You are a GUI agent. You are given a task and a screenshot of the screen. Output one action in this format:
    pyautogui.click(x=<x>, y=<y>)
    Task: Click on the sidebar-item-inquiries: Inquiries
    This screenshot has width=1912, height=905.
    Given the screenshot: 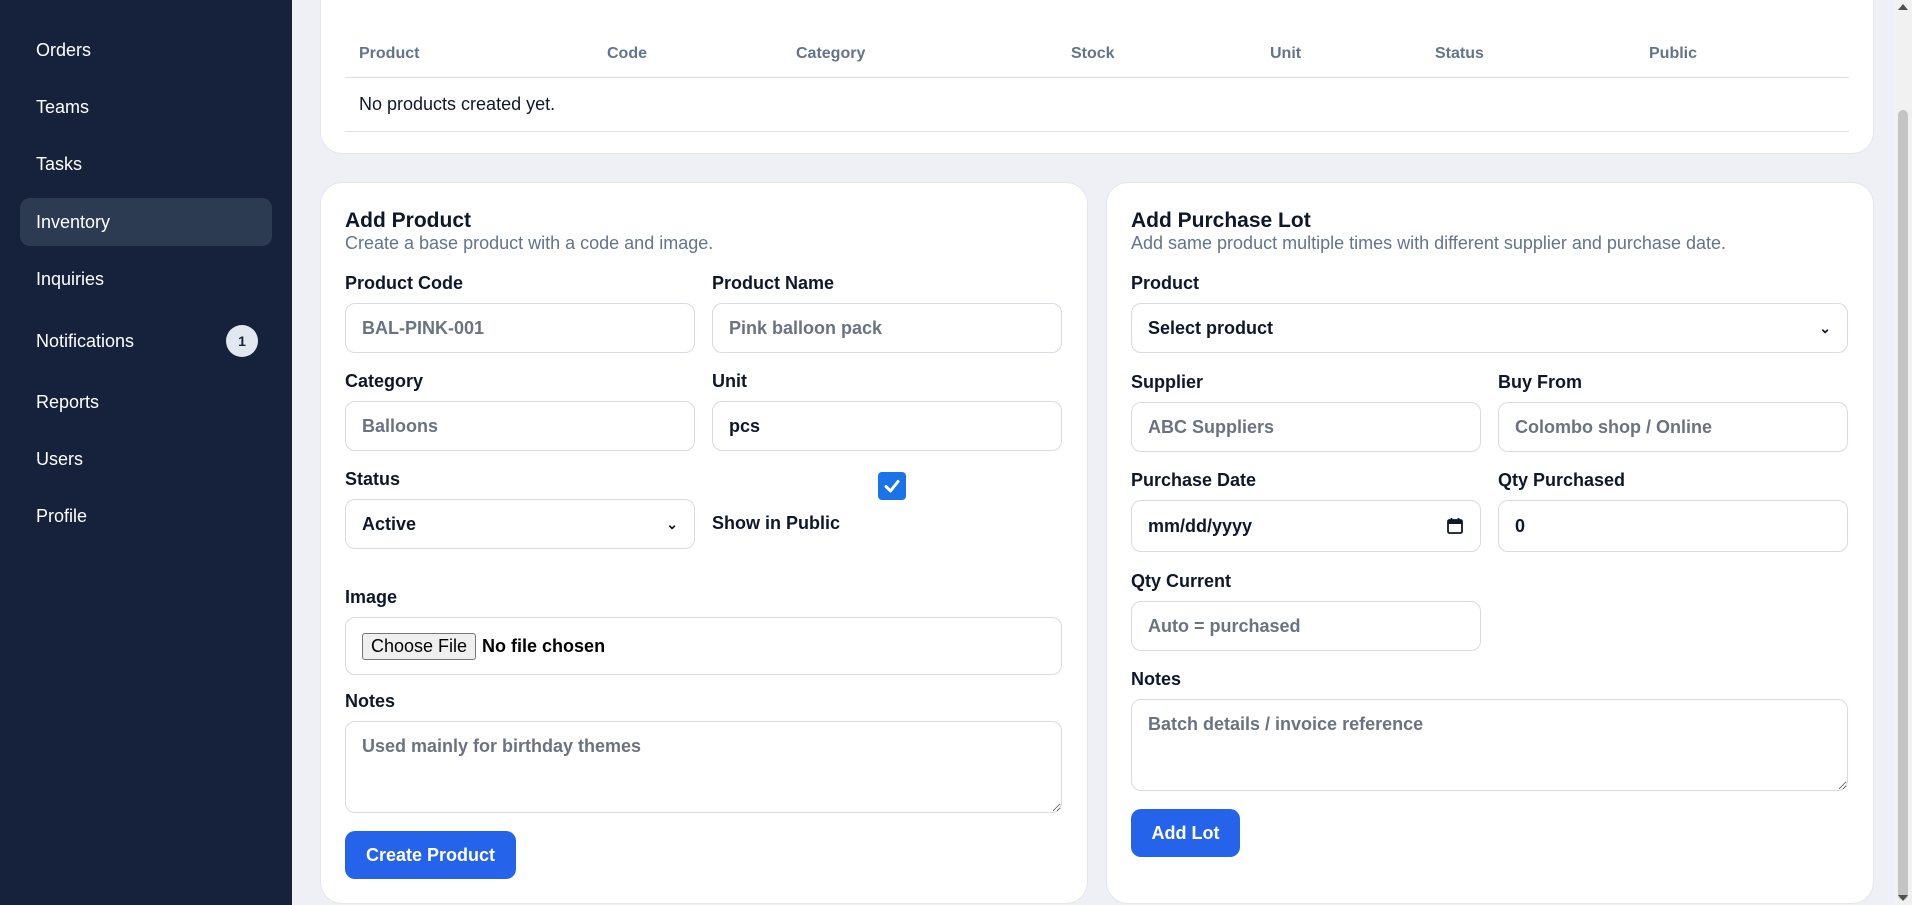 What is the action you would take?
    pyautogui.click(x=146, y=279)
    